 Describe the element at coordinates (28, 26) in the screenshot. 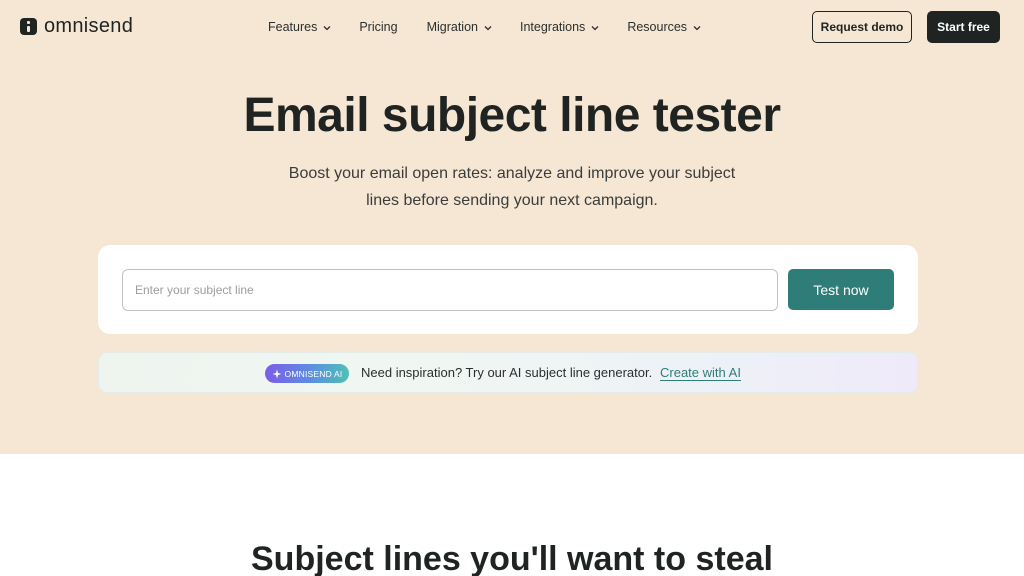

I see `omnisend-logo-icon` at that location.